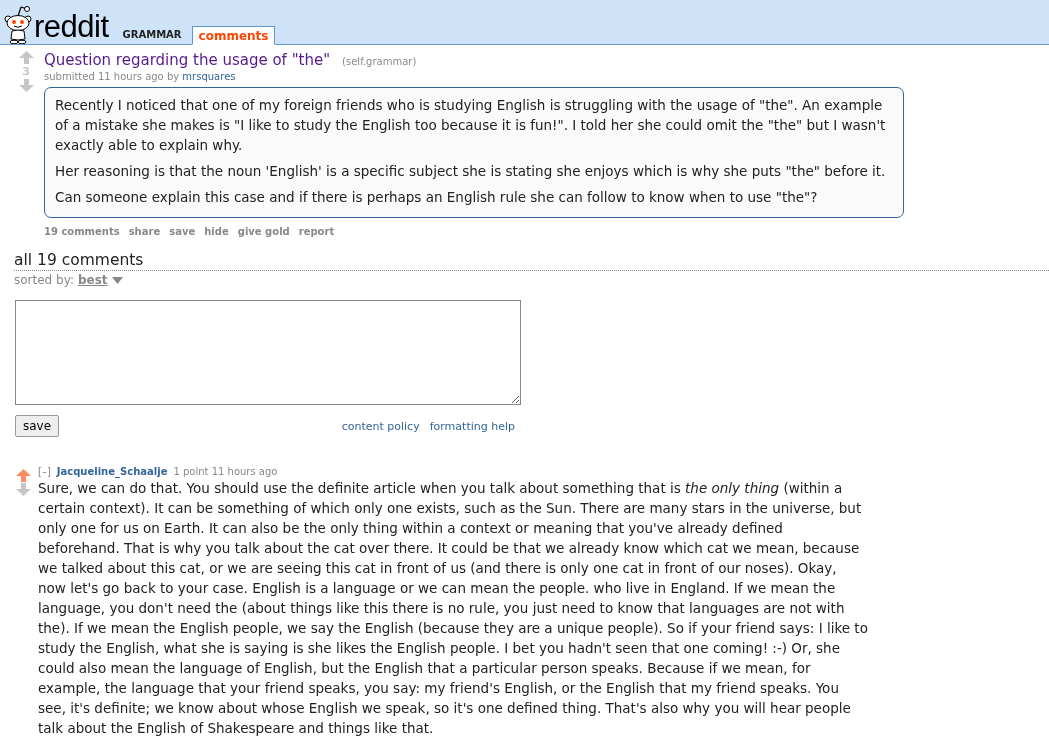  What do you see at coordinates (152, 34) in the screenshot?
I see `subreddit-name: GRAMMAR` at bounding box center [152, 34].